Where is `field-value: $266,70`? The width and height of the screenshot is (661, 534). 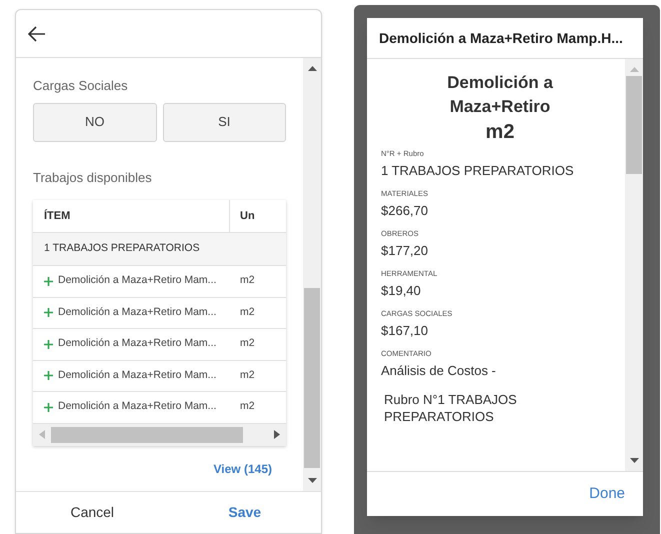 field-value: $266,70 is located at coordinates (405, 210).